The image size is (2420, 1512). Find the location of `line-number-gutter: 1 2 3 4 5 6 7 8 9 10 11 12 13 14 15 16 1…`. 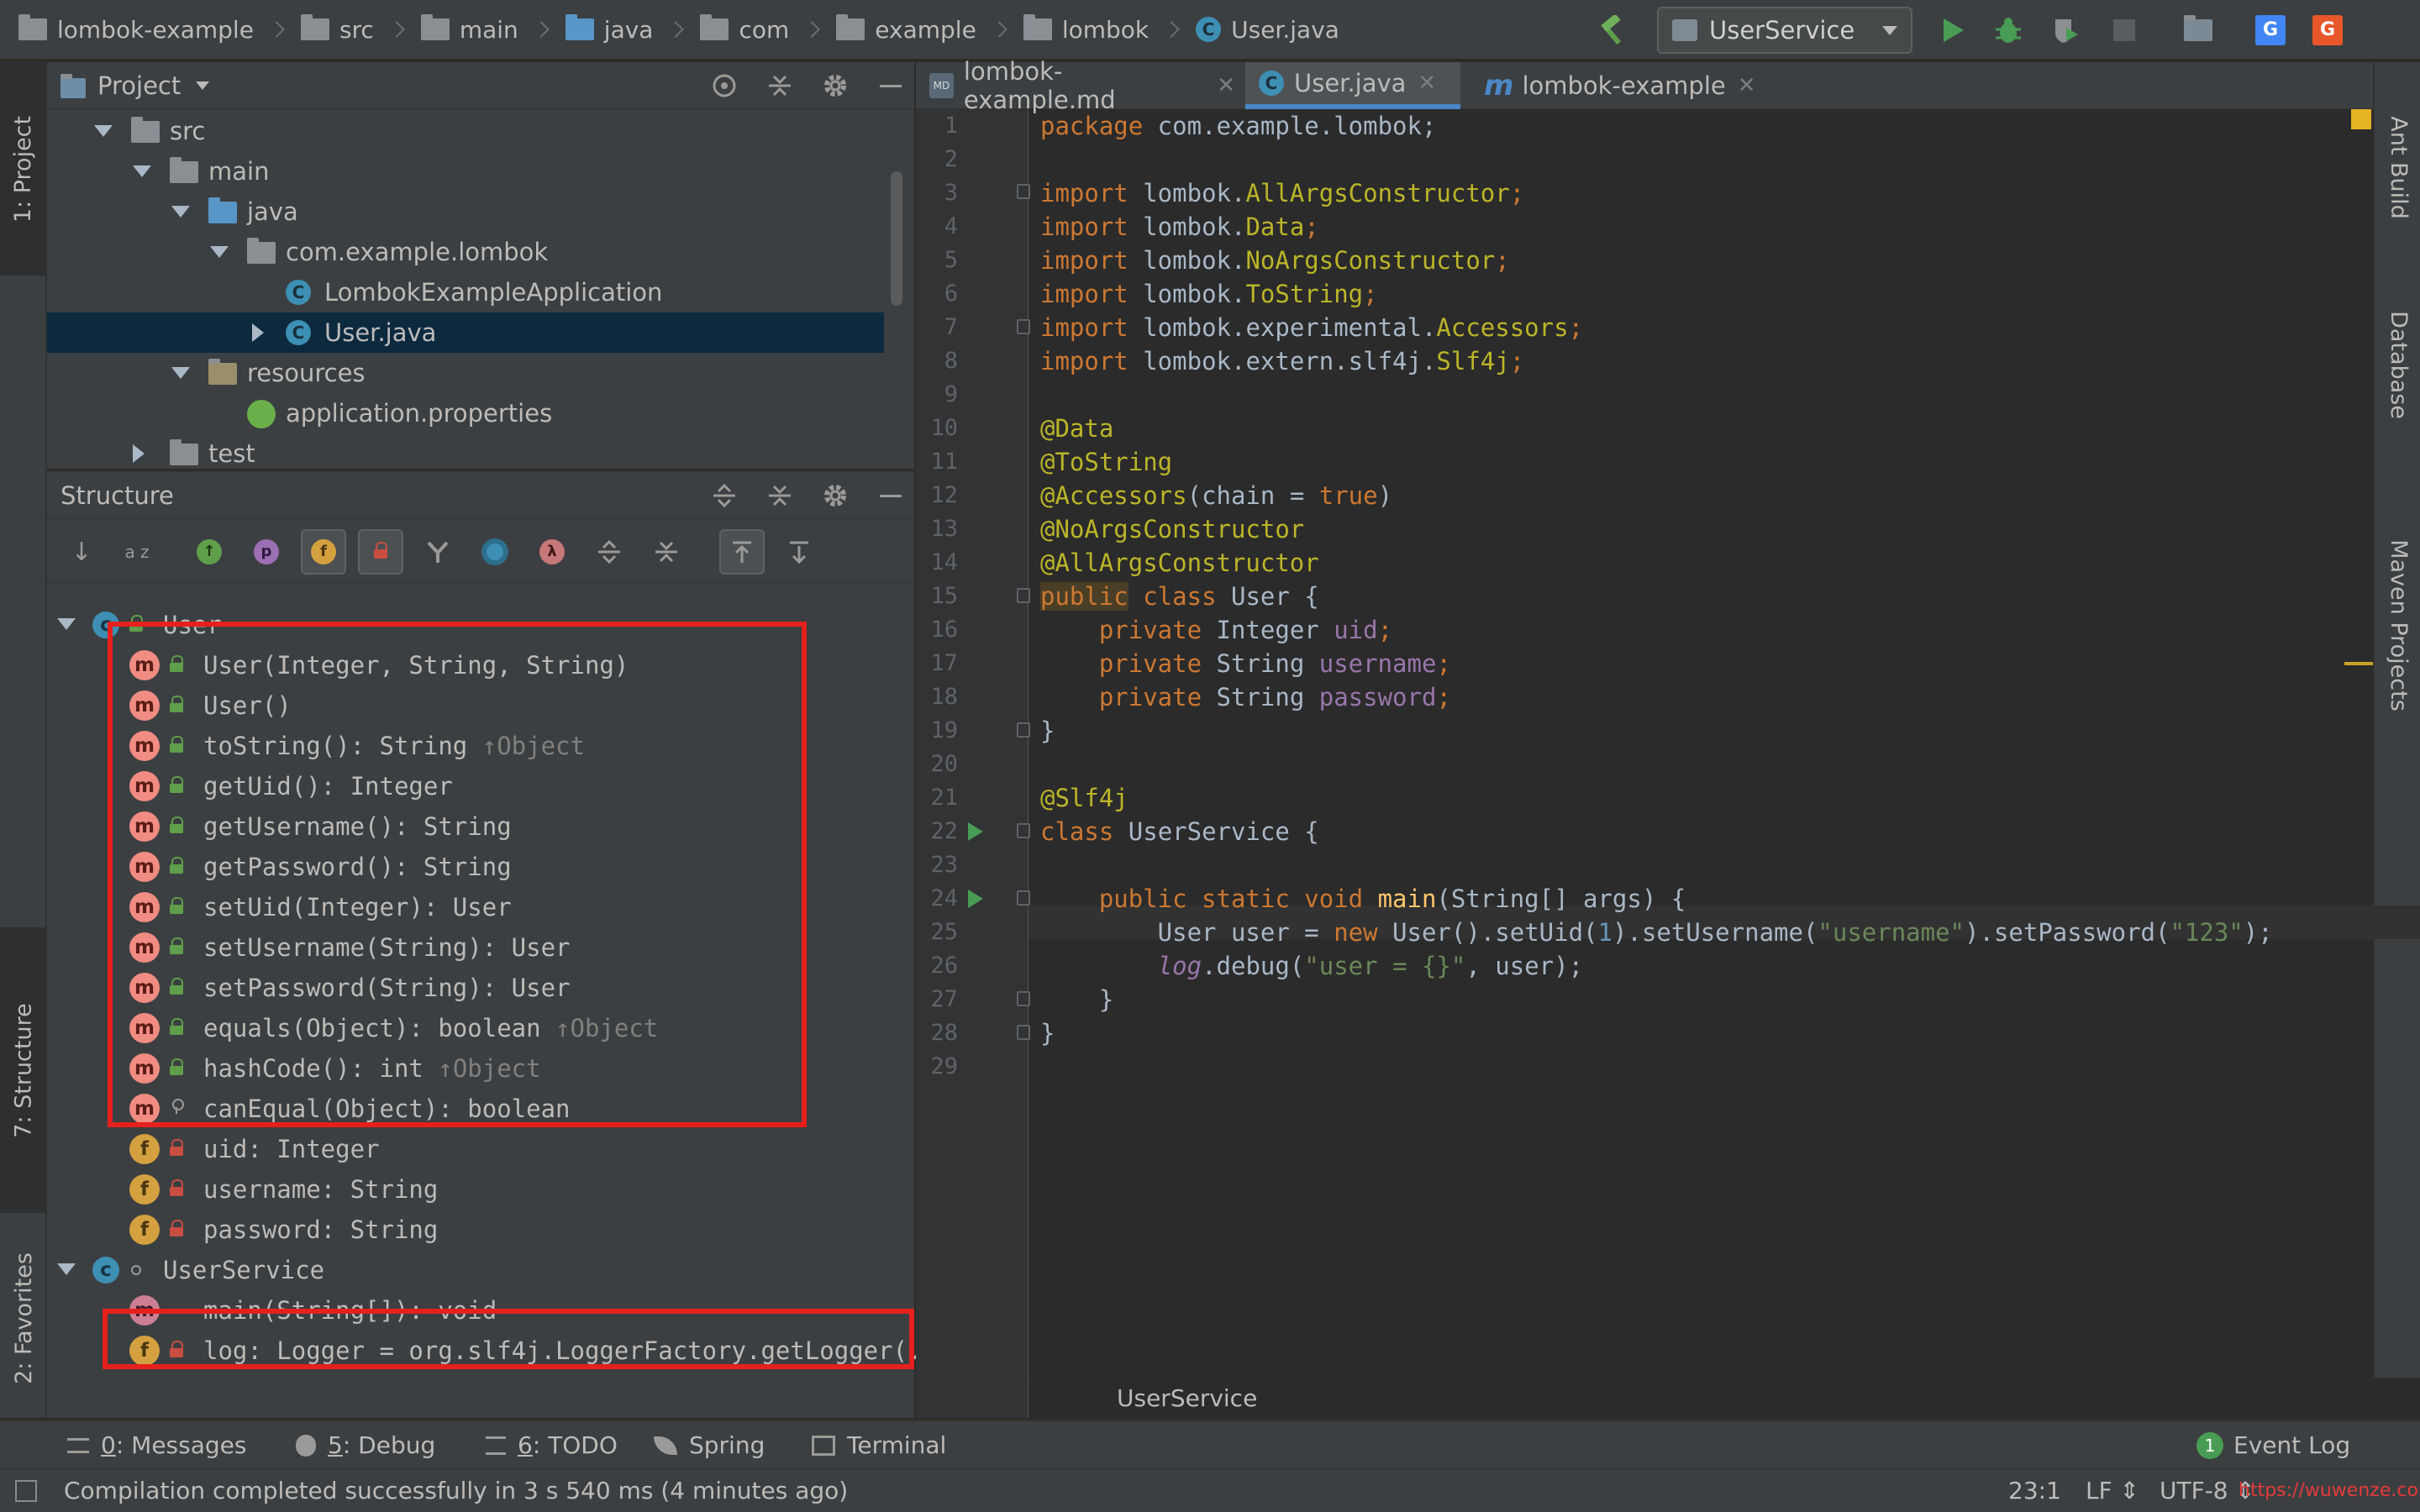

line-number-gutter: 1 2 3 4 5 6 7 8 9 10 11 12 13 14 15 16 1… is located at coordinates (973, 763).